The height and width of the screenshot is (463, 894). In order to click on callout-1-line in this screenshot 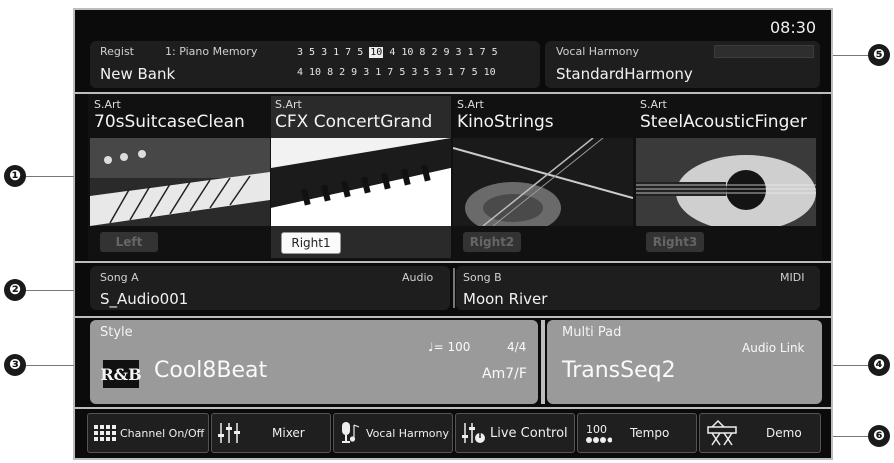, I will do `click(50, 176)`.